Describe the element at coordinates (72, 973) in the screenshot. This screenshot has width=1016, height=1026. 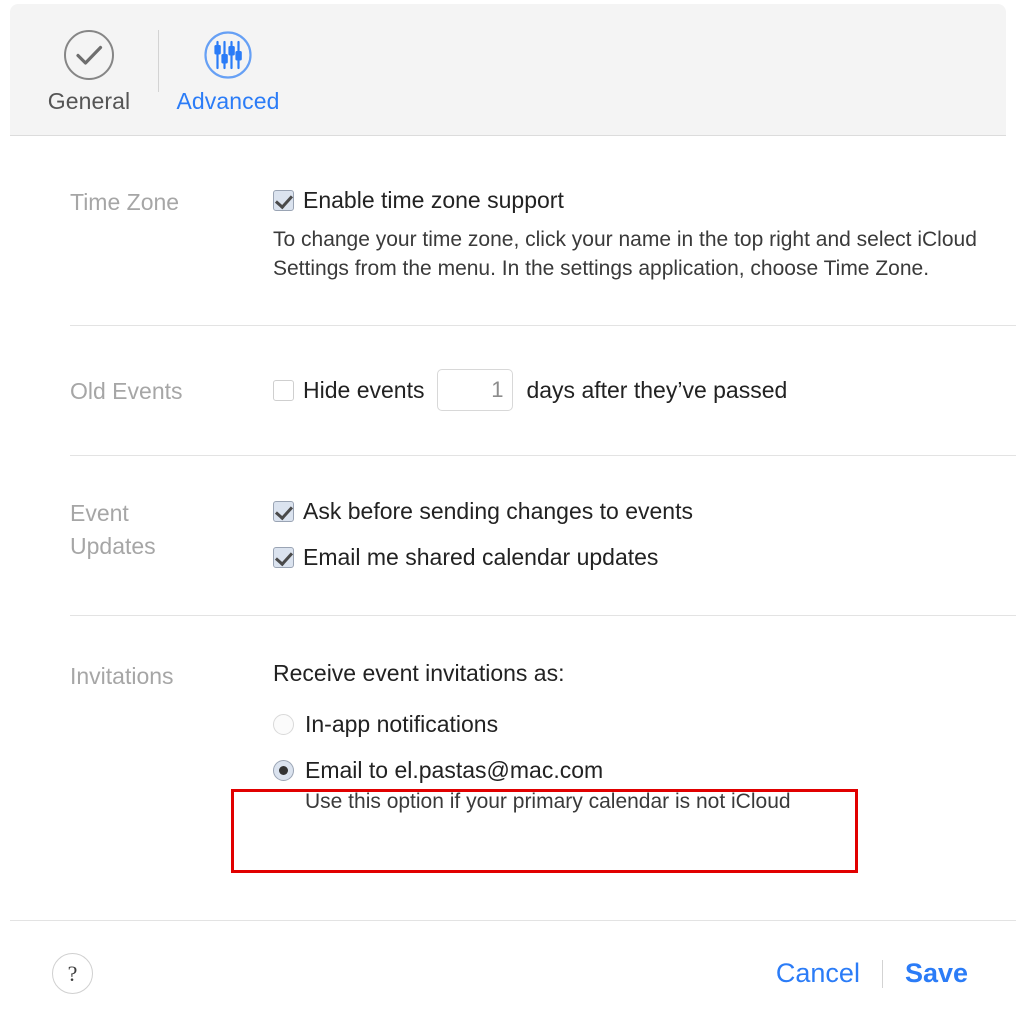
I see `help-button: ?` at that location.